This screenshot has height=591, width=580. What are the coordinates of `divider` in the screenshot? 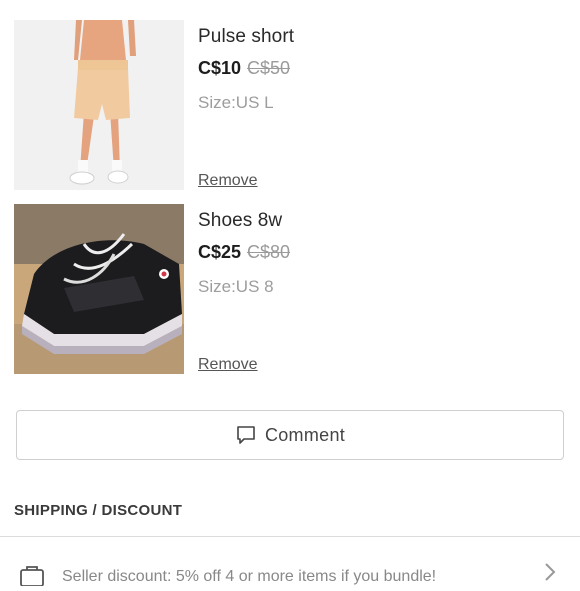 It's located at (290, 536).